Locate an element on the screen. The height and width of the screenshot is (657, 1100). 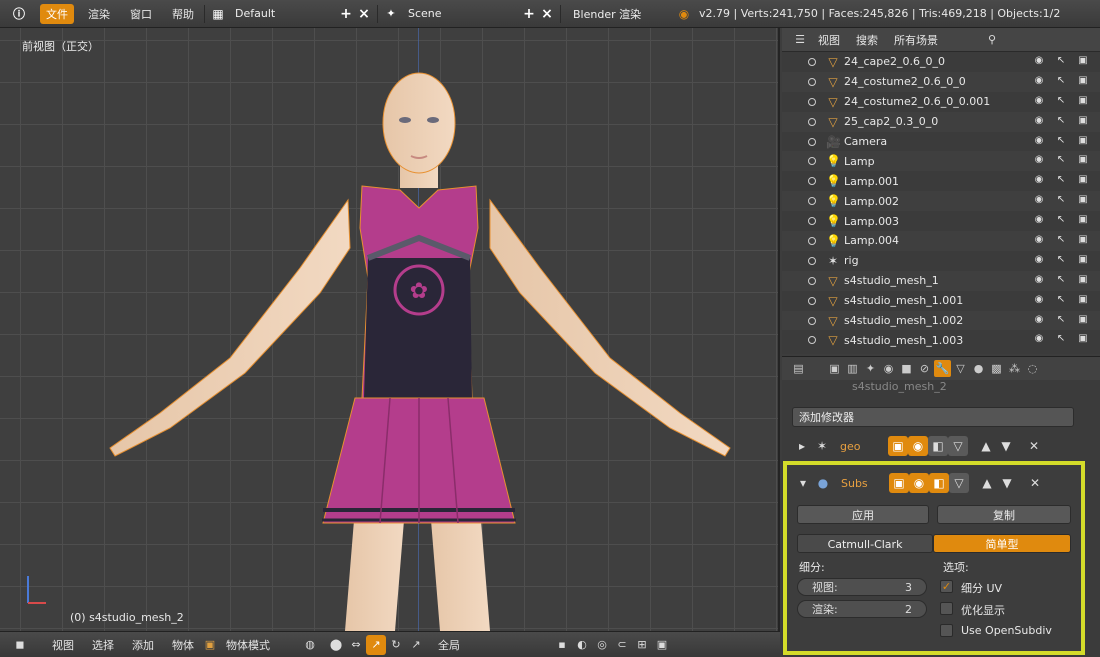
snap-target-icon: ⊞ is located at coordinates (642, 645).